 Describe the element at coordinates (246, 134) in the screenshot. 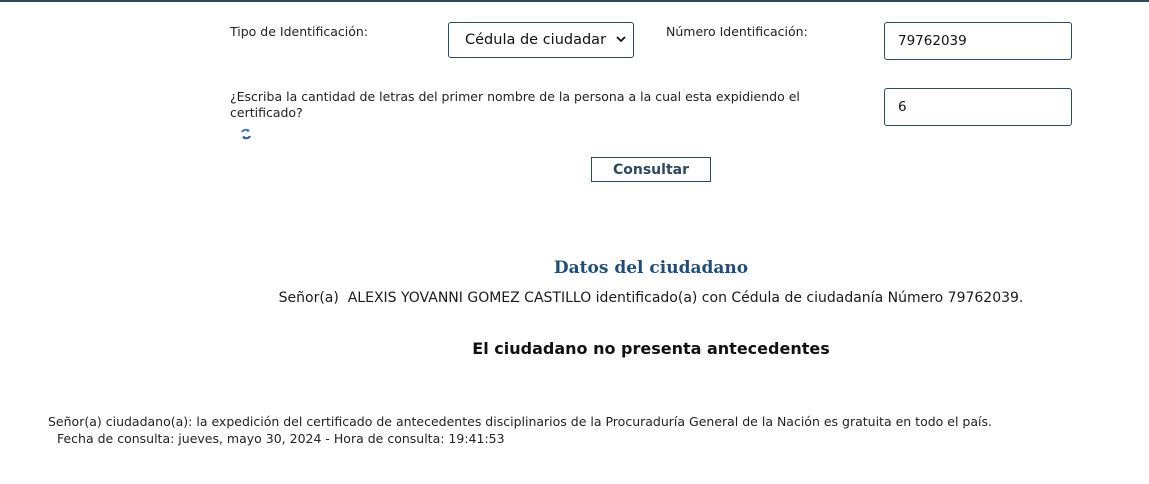

I see `refresh-icon` at that location.